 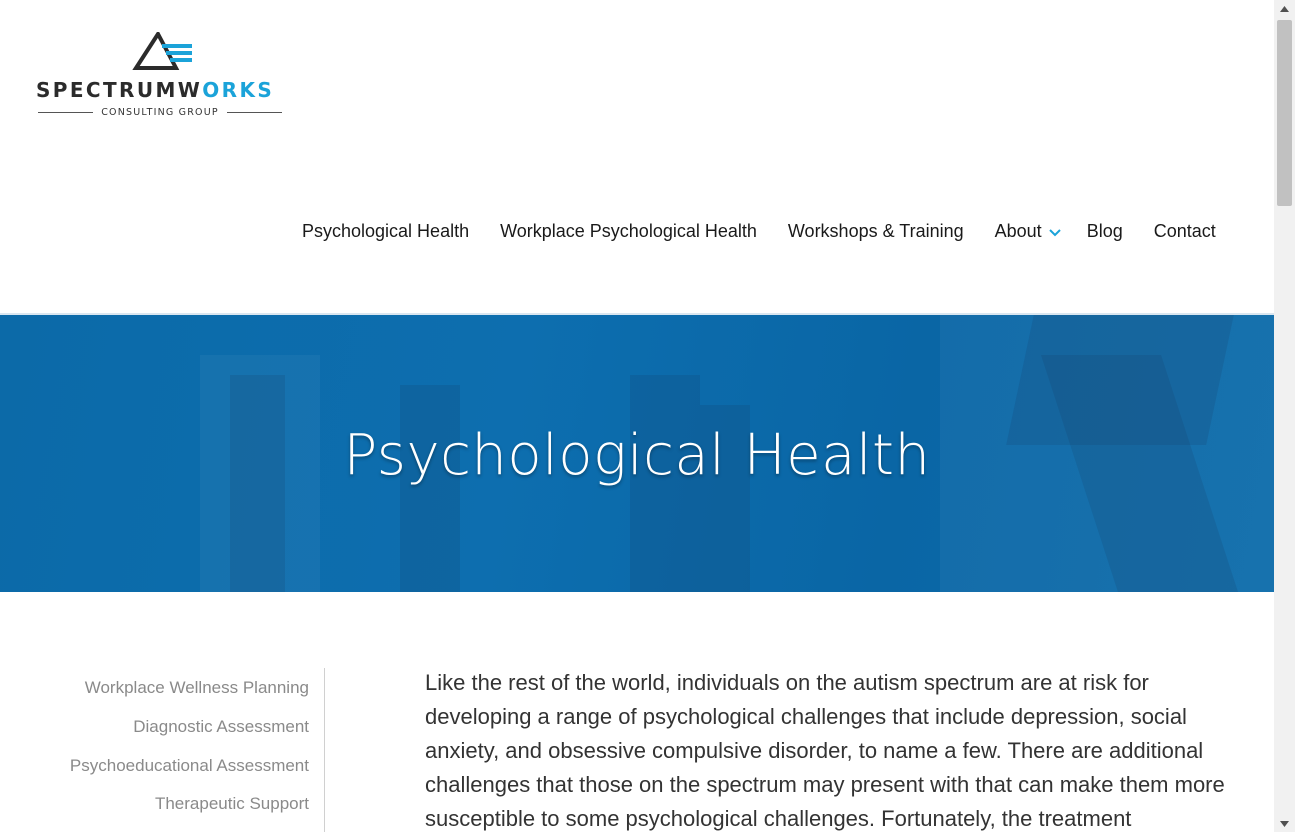 I want to click on chevron-down-icon, so click(x=1055, y=233).